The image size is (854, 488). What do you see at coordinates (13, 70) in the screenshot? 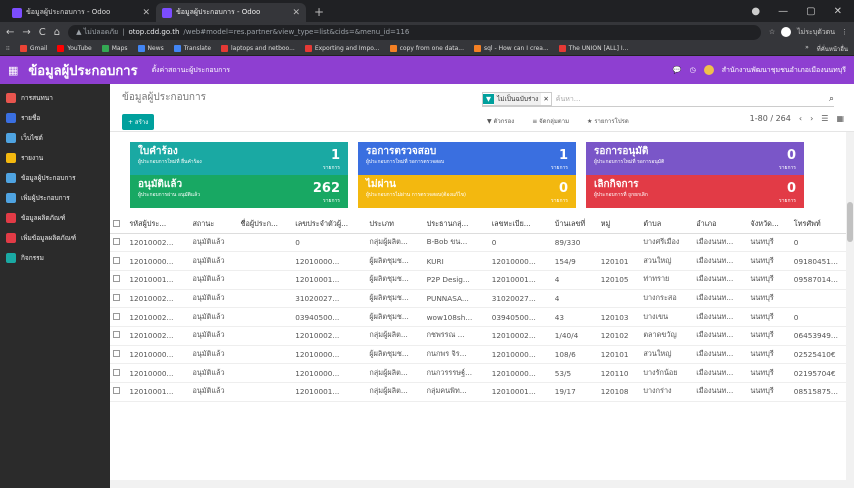
I see `apps-menu-icon: ▦` at bounding box center [13, 70].